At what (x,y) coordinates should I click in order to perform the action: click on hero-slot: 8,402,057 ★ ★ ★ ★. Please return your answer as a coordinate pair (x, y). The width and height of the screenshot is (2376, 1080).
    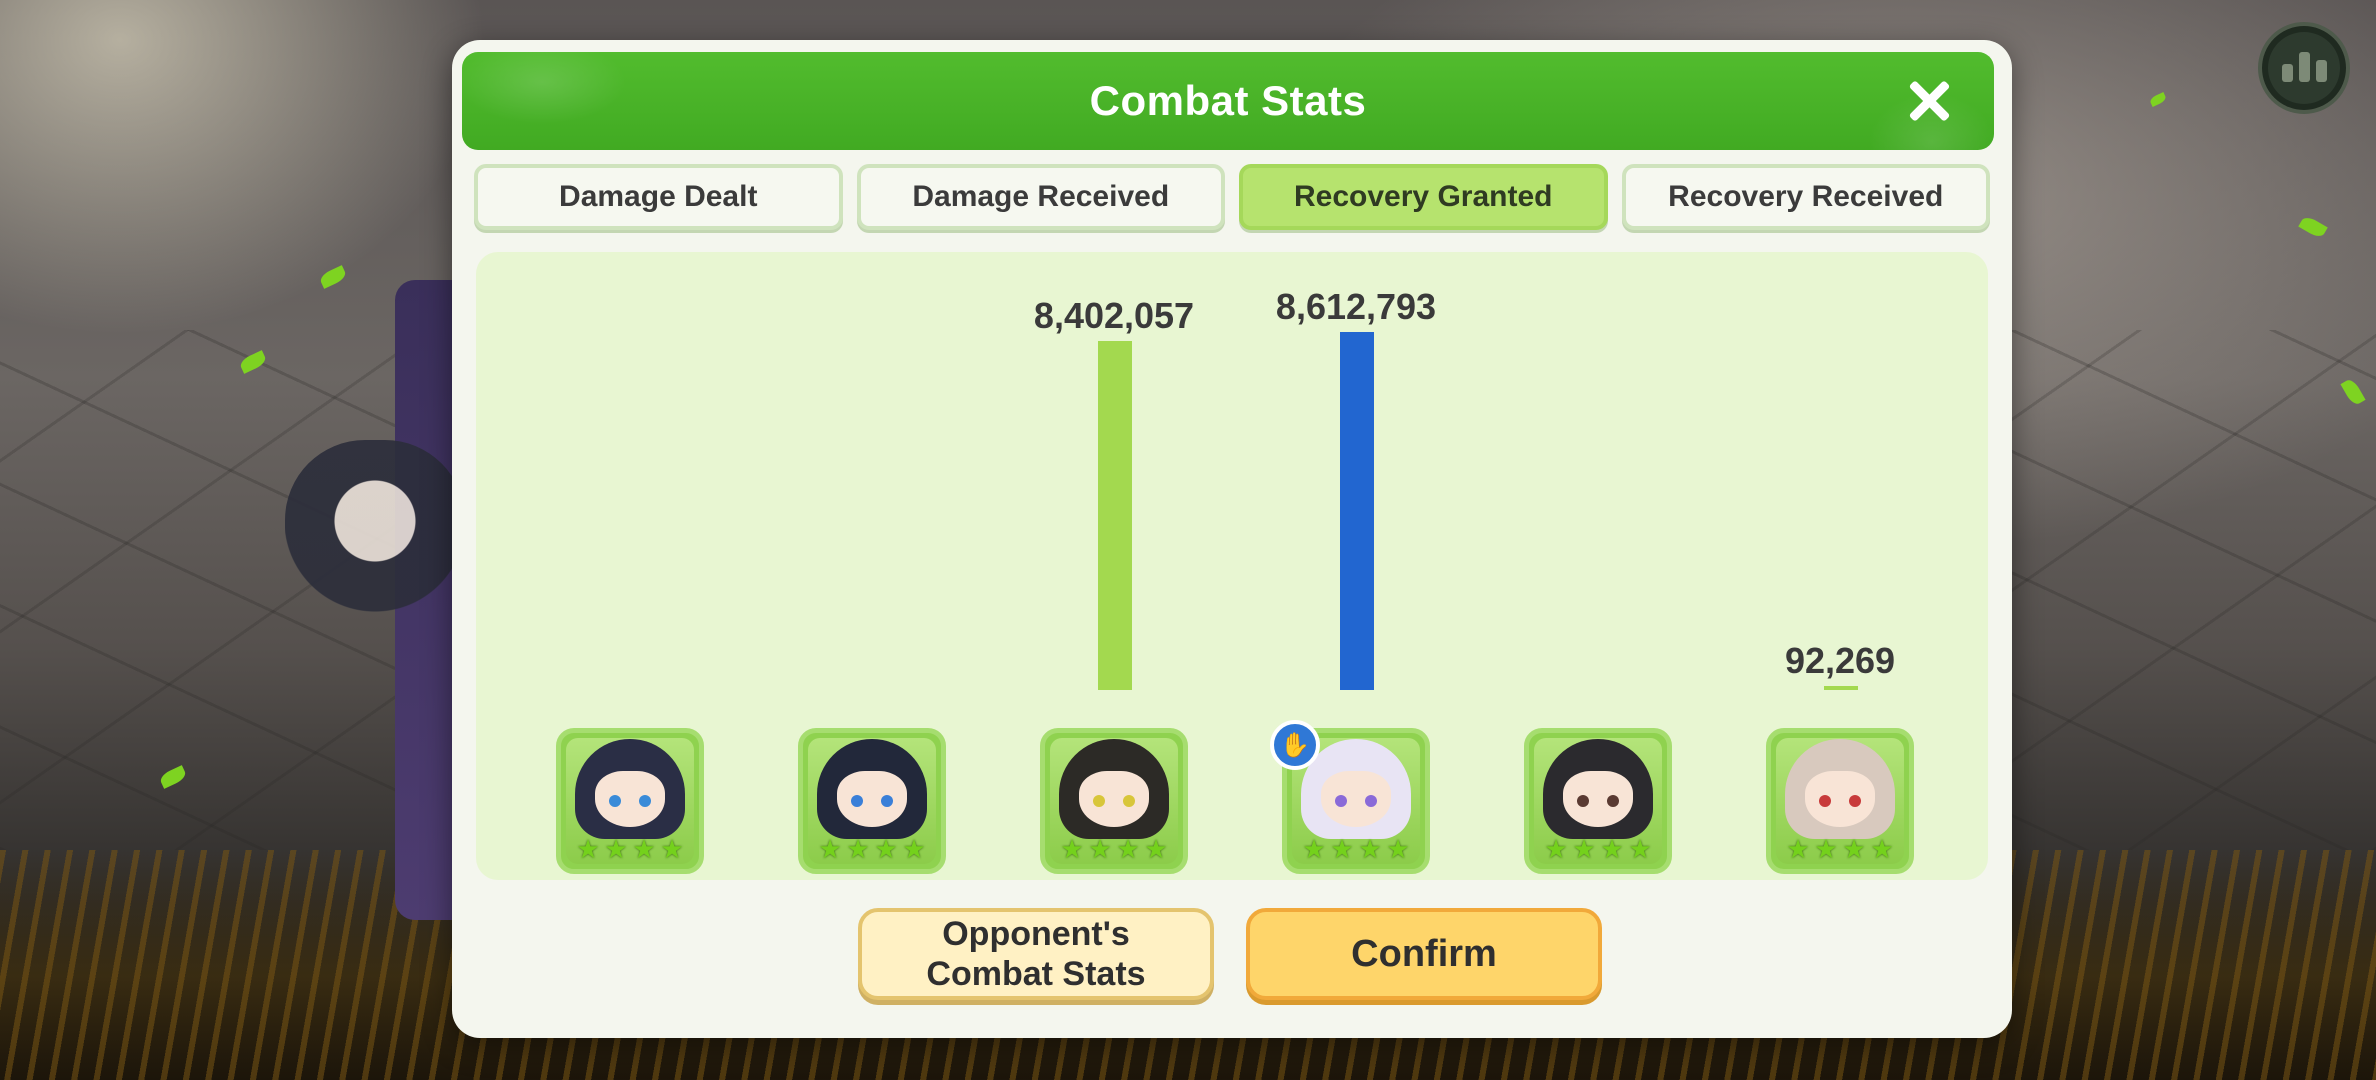
    Looking at the image, I should click on (1114, 566).